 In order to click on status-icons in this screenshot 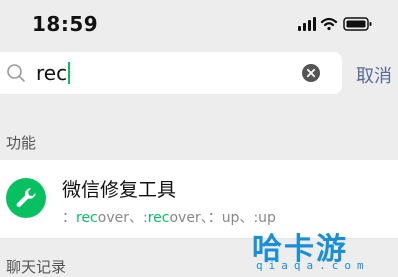, I will do `click(336, 24)`.